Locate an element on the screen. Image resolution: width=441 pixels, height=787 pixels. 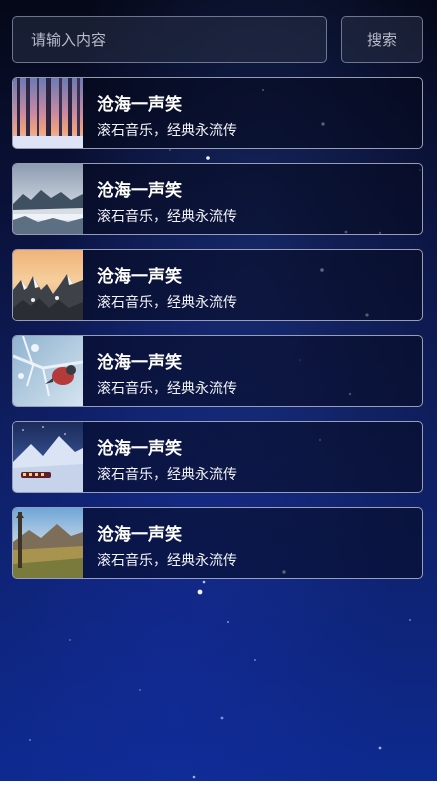
search-input is located at coordinates (169, 39).